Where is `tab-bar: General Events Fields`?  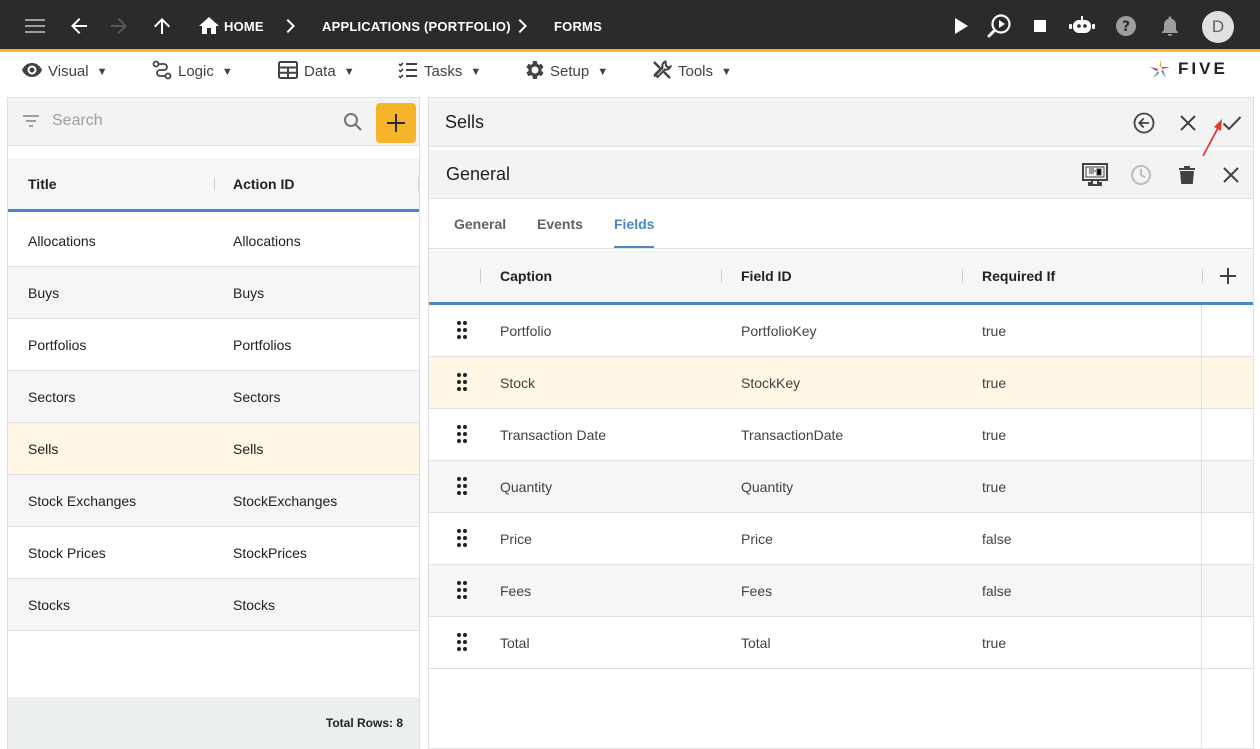 tab-bar: General Events Fields is located at coordinates (841, 224).